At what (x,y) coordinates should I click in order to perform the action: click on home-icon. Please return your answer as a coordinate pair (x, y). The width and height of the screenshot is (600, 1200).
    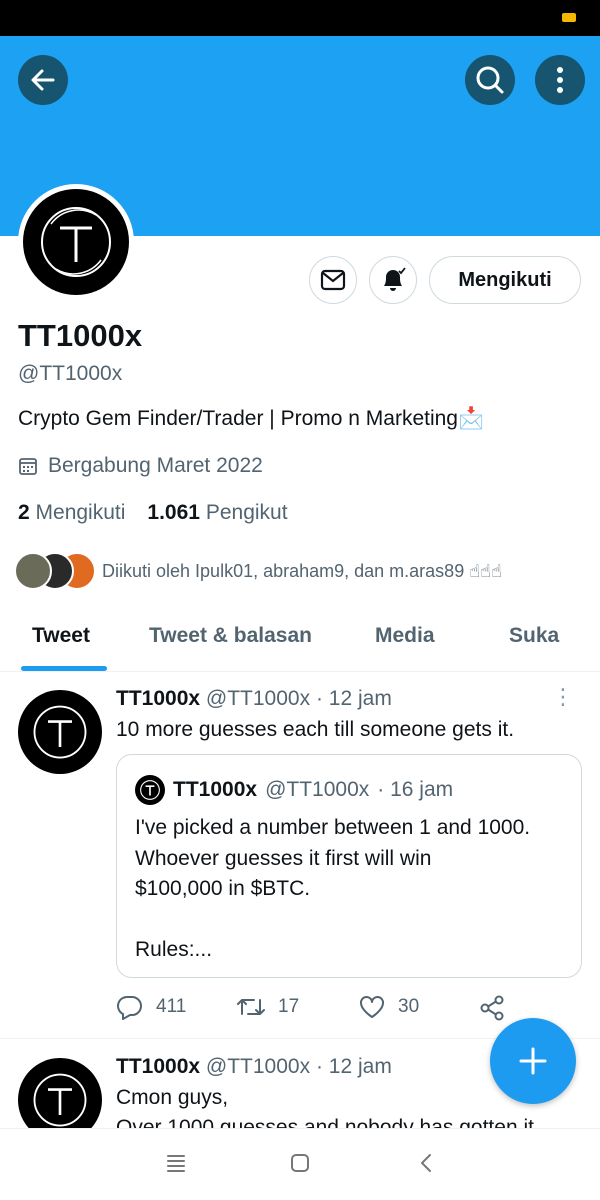
    Looking at the image, I should click on (300, 1163).